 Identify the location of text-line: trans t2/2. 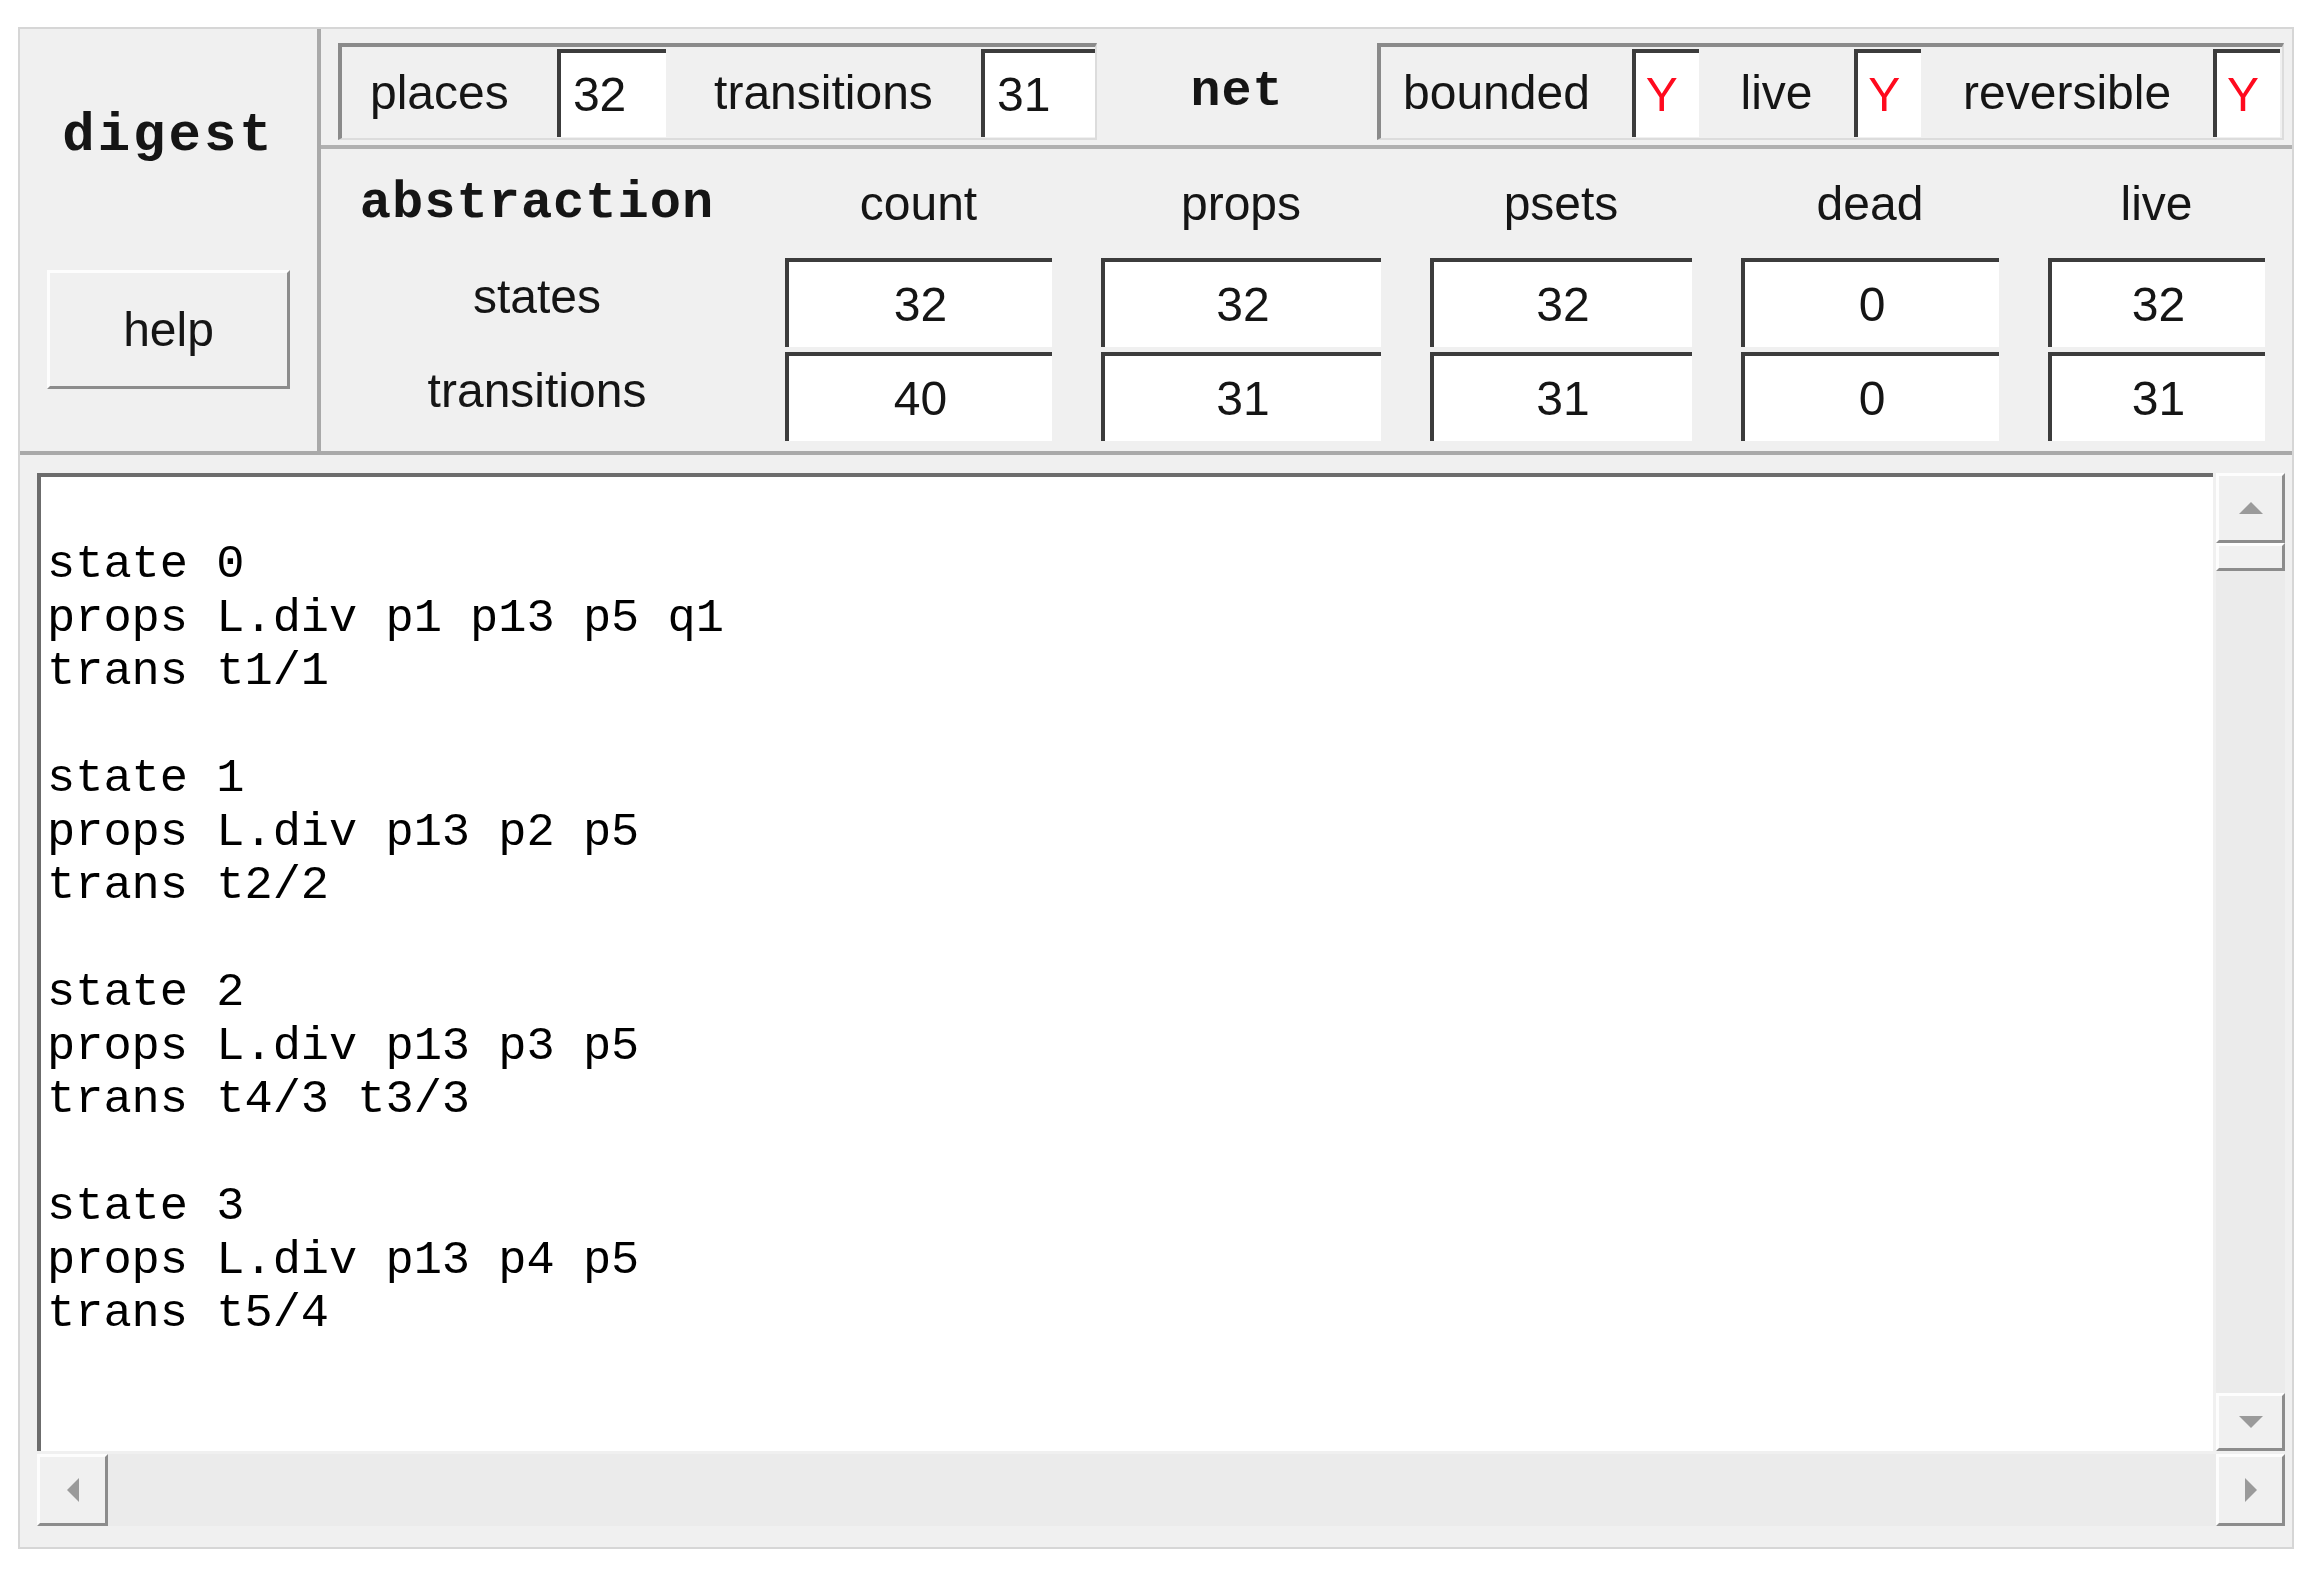
(188, 886).